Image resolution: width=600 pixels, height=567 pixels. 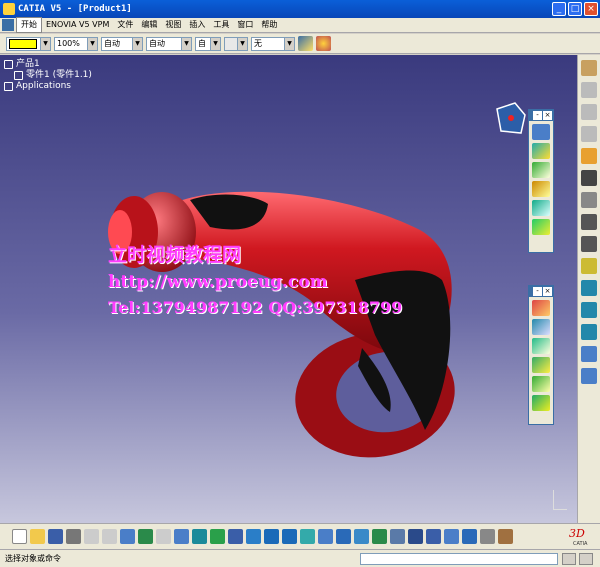 I want to click on color-combo: ▼, so click(x=28, y=43).